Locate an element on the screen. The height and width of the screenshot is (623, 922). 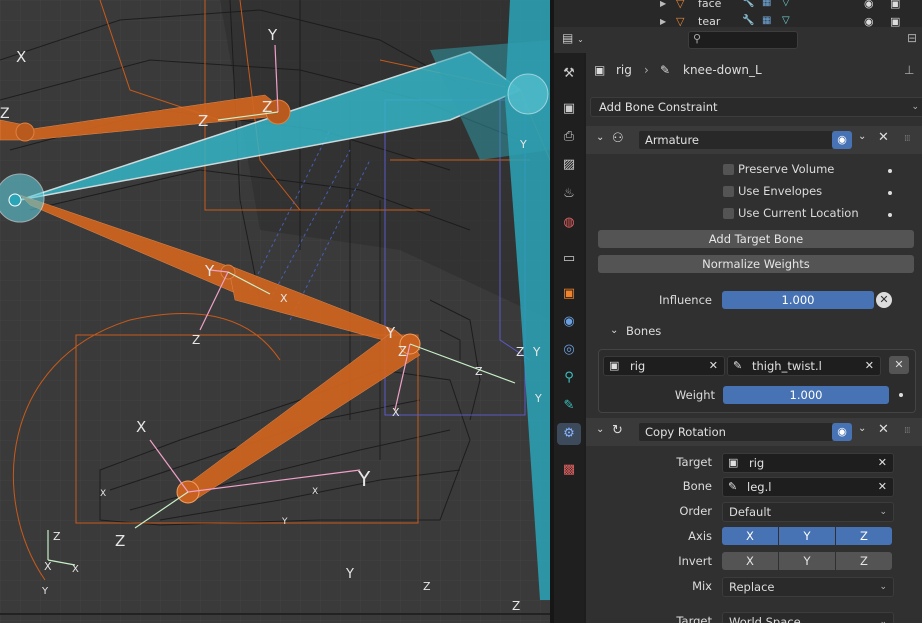
remove-target-button: ✕ is located at coordinates (899, 365).